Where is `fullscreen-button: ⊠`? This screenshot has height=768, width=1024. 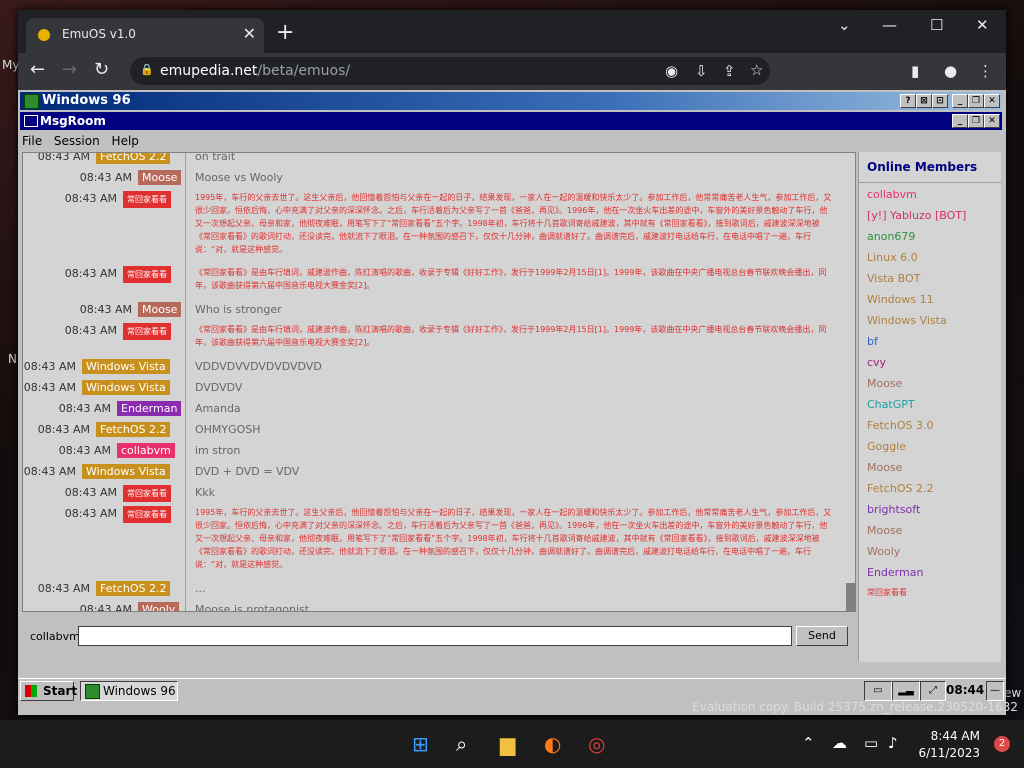 fullscreen-button: ⊠ is located at coordinates (924, 101).